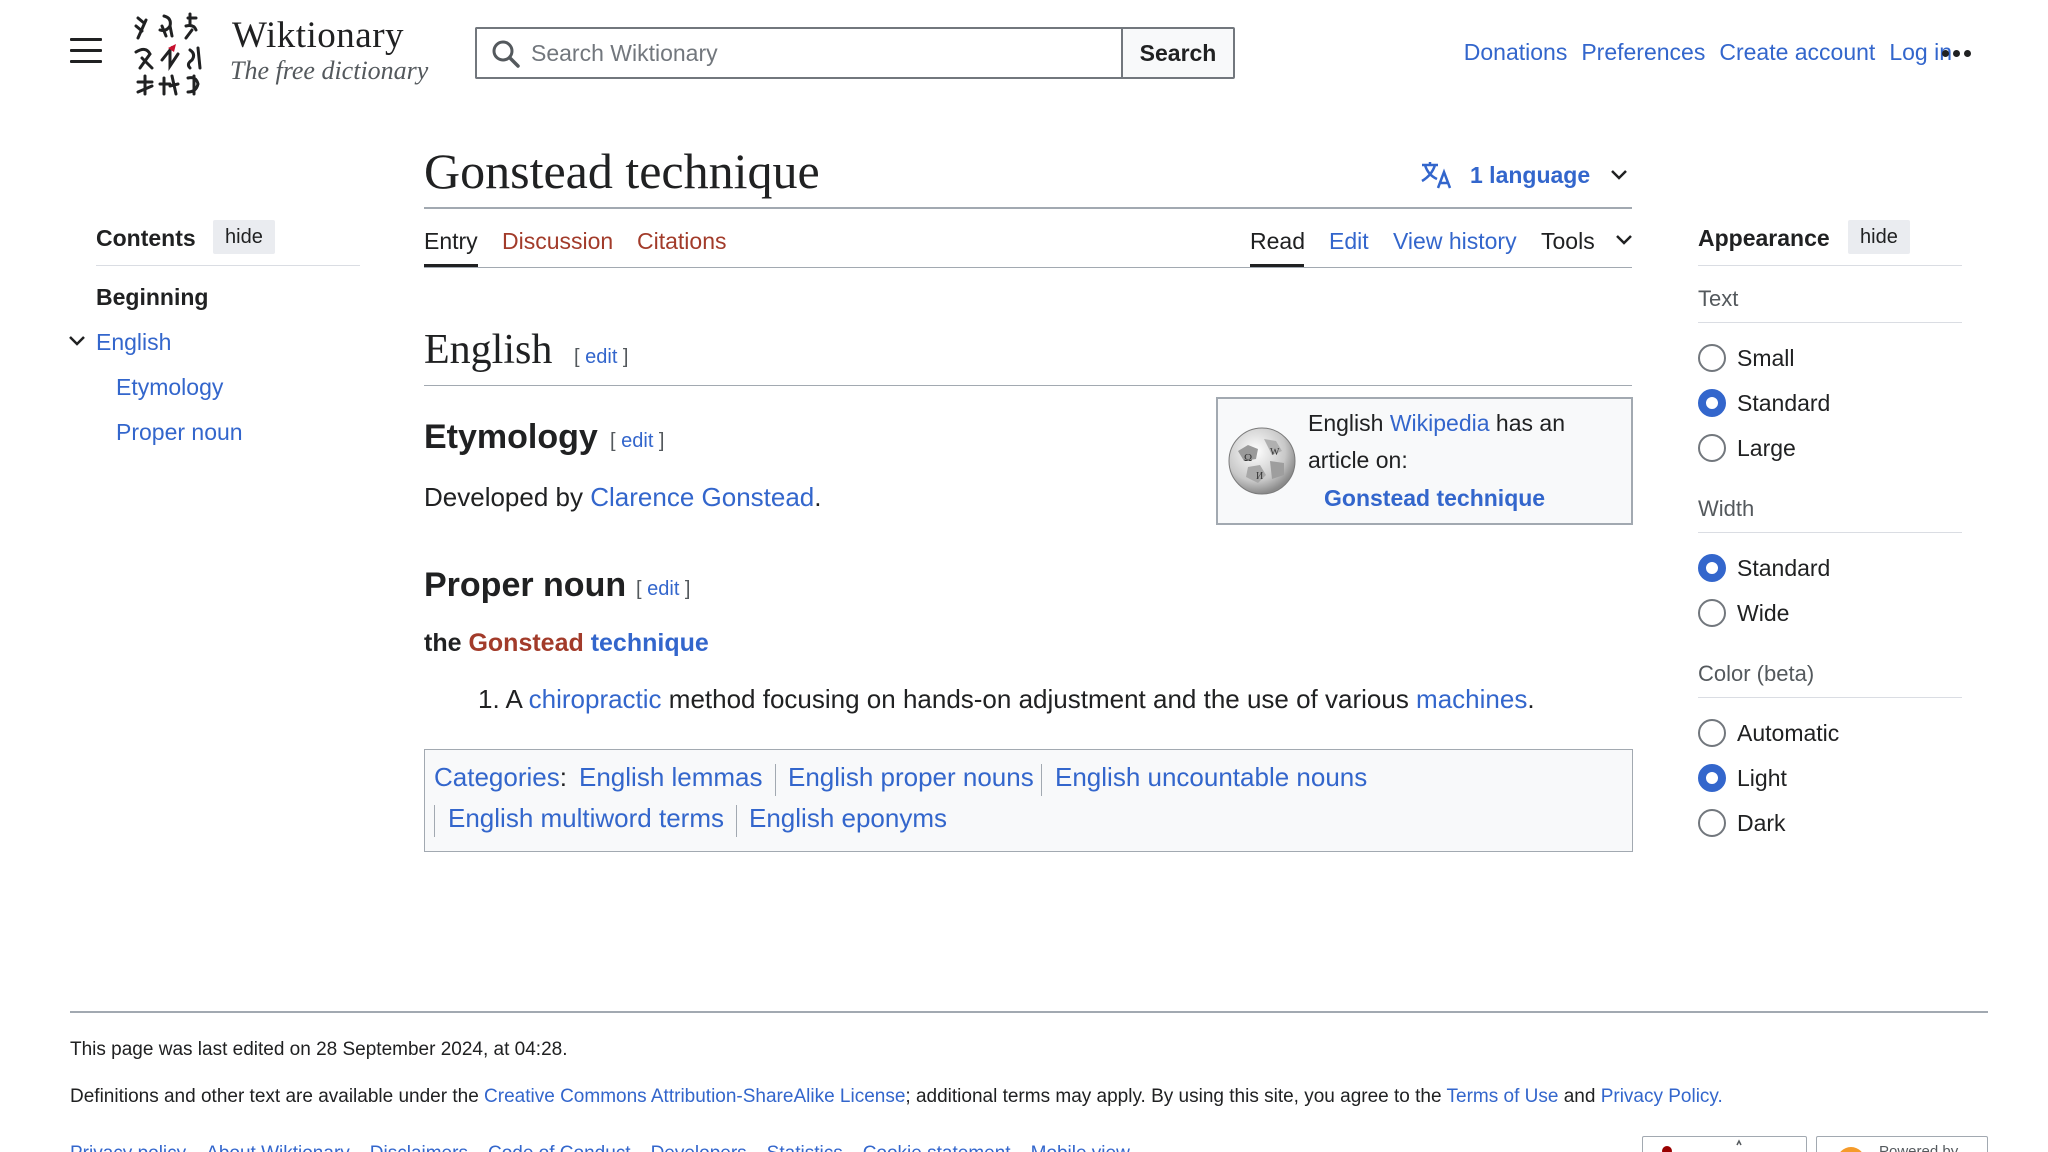 Image resolution: width=2048 pixels, height=1152 pixels. I want to click on edit-section-english: [ edit ], so click(601, 357).